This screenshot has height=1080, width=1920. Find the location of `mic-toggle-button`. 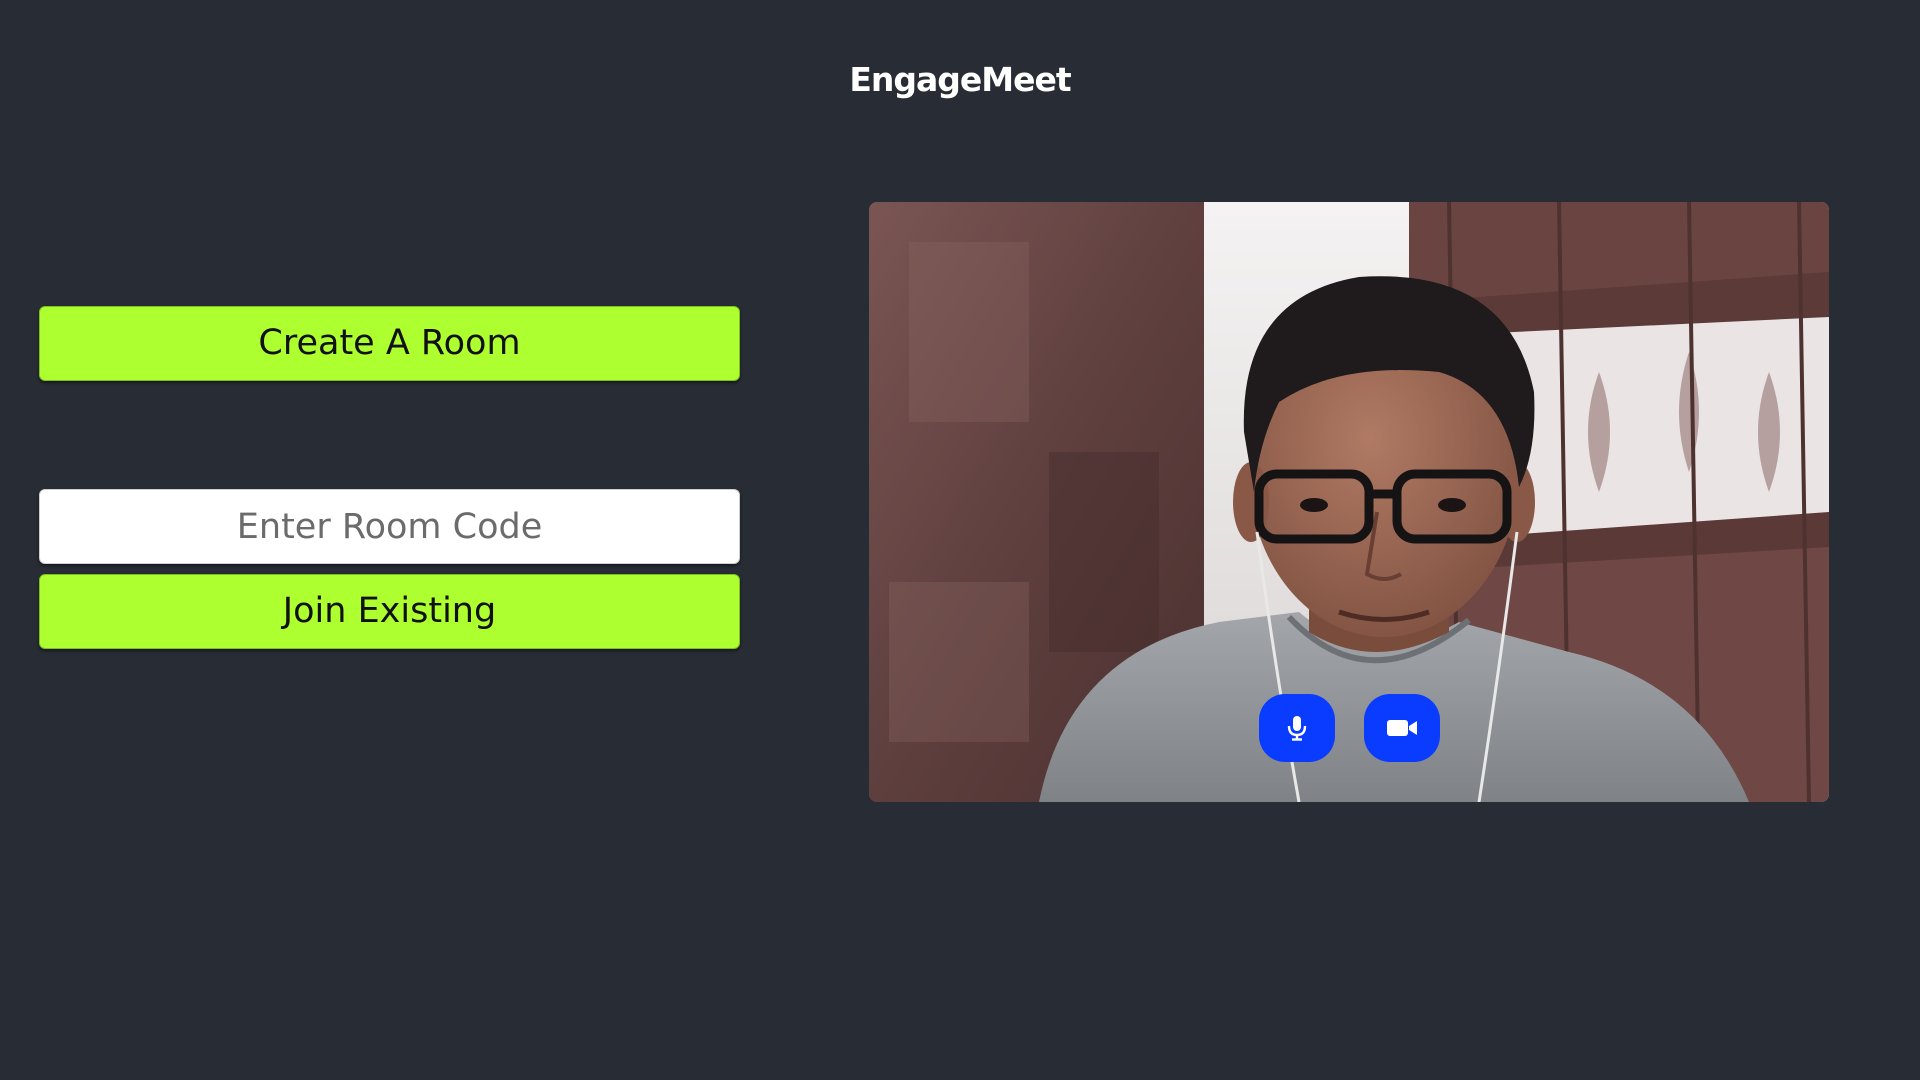

mic-toggle-button is located at coordinates (1296, 728).